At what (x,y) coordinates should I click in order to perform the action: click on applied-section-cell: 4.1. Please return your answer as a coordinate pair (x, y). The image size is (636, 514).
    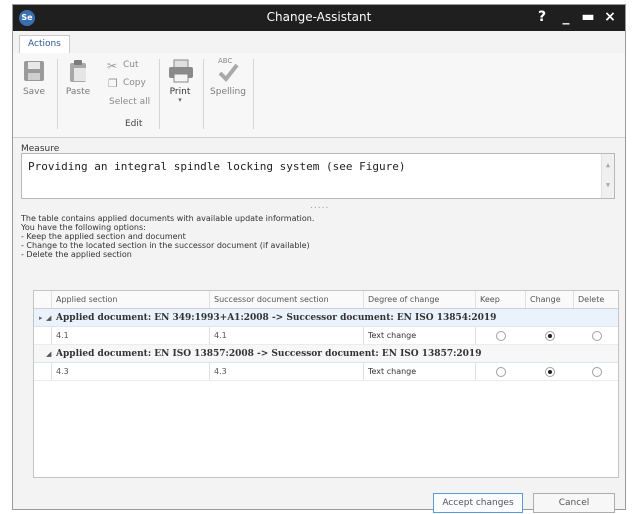
    Looking at the image, I should click on (131, 335).